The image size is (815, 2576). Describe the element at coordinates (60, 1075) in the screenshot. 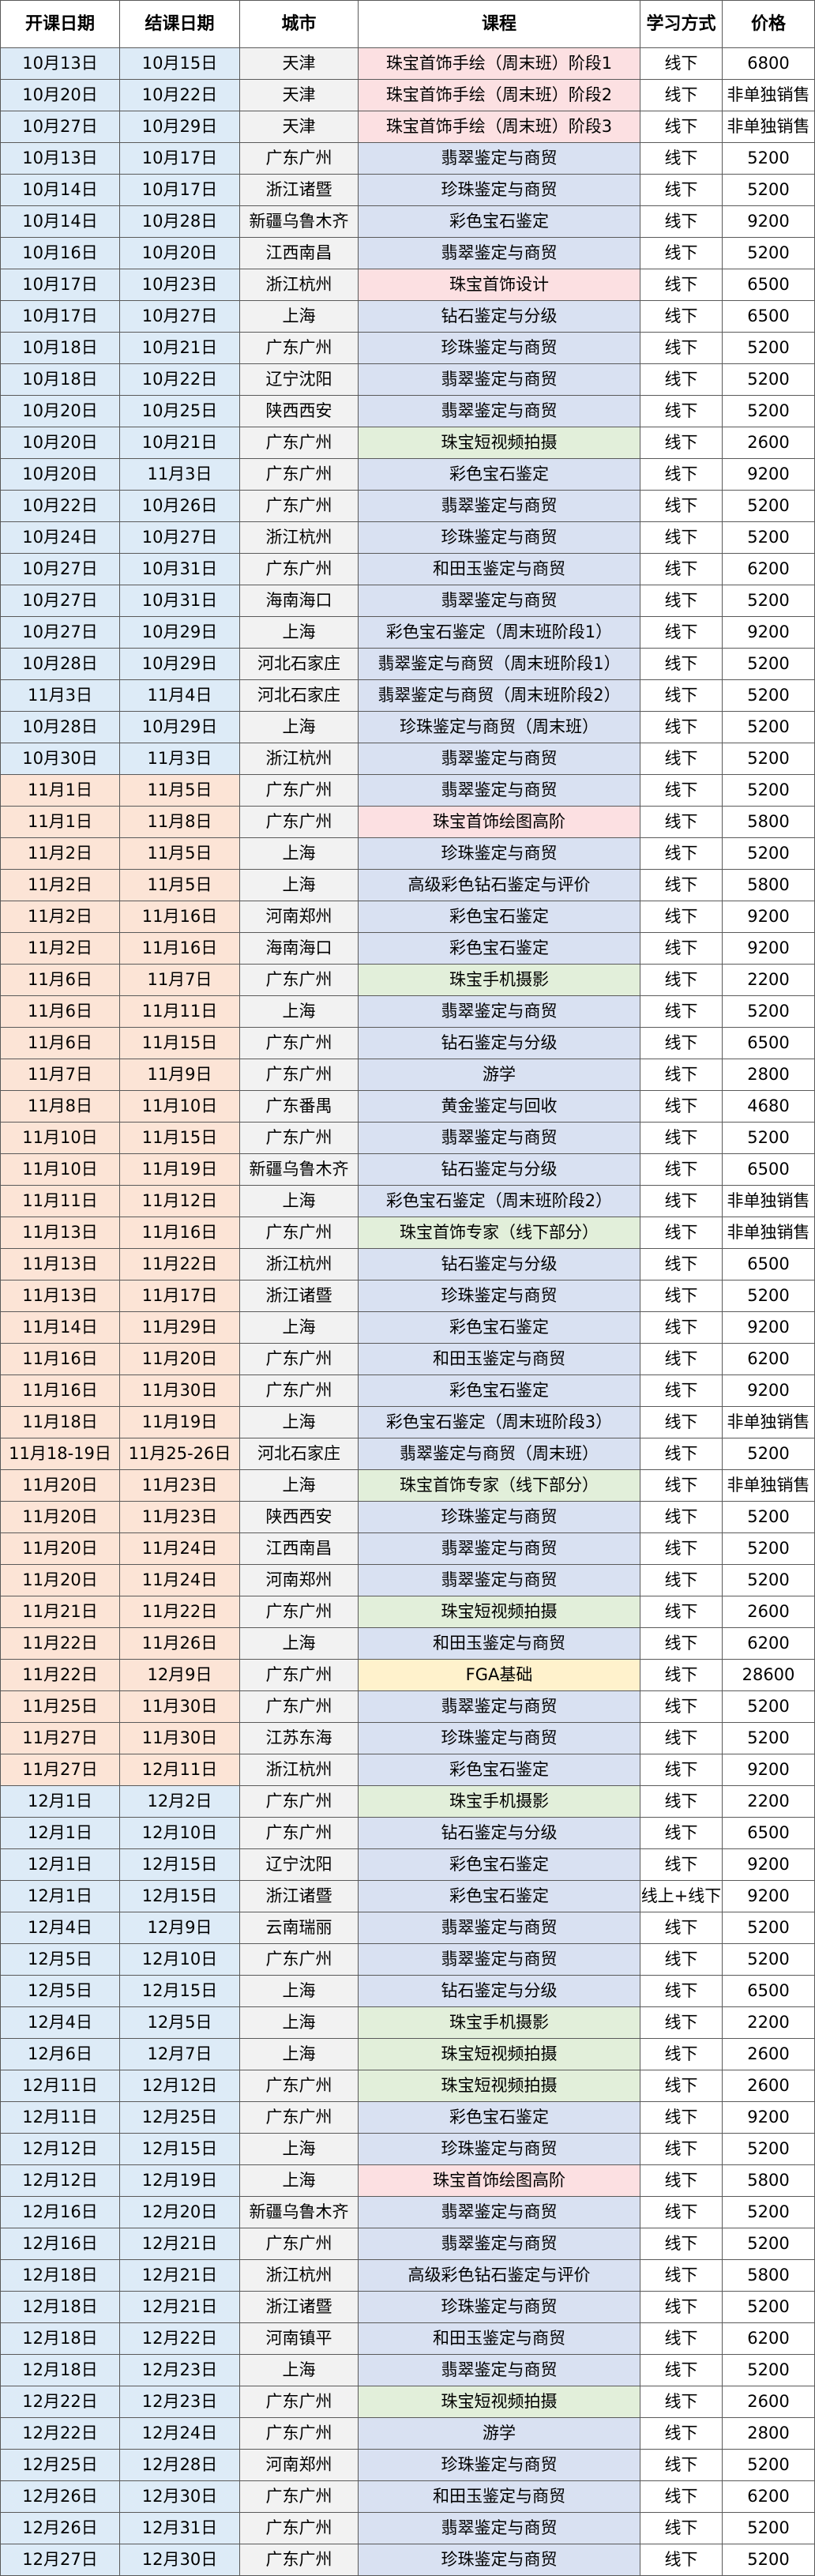

I see `start-date-cell: 11月7日` at that location.